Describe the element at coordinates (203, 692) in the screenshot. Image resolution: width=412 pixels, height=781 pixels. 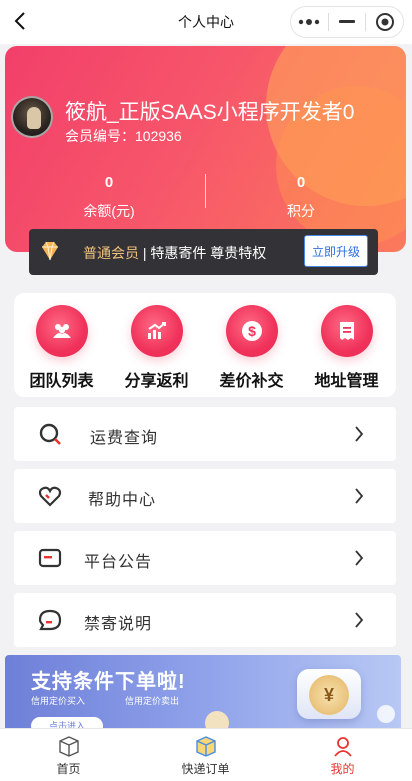
I see `promo-banner: 支持条件下单啦! 信用定价买入 信用定价卖出 点击进入 ¥` at that location.